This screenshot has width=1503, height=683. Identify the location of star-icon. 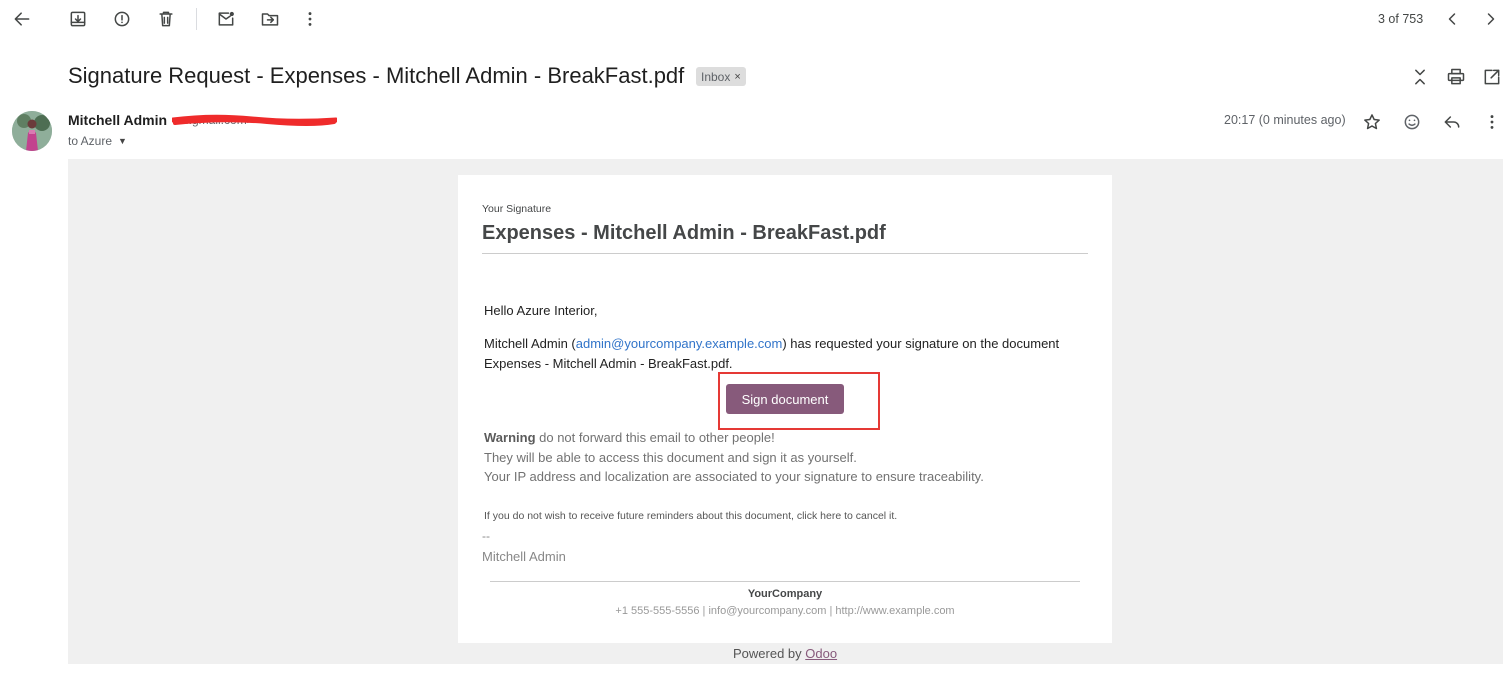
(1372, 122).